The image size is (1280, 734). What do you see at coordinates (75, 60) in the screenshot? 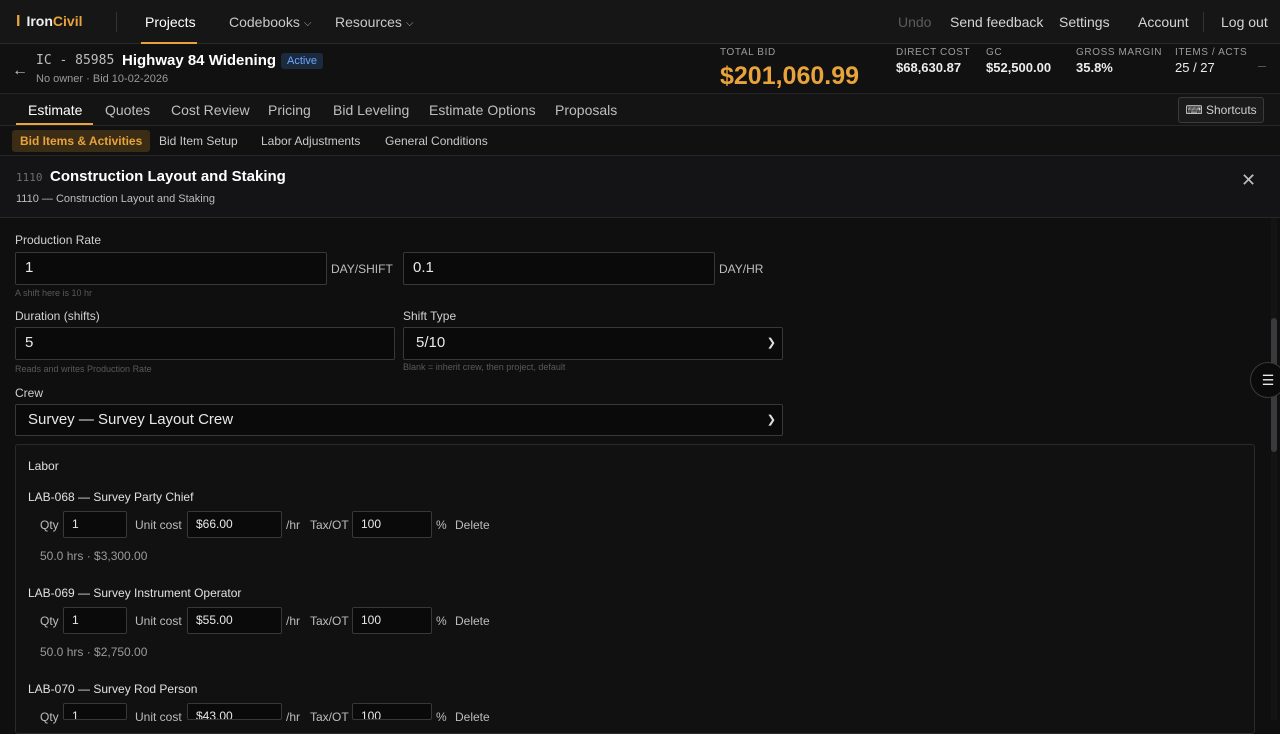
I see `project-code: IC - 85985` at bounding box center [75, 60].